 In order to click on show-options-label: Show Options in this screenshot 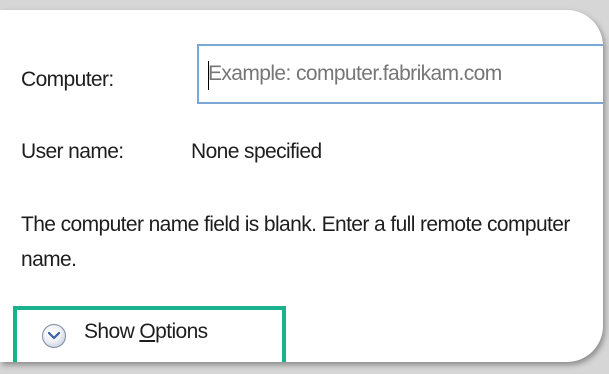, I will do `click(146, 332)`.